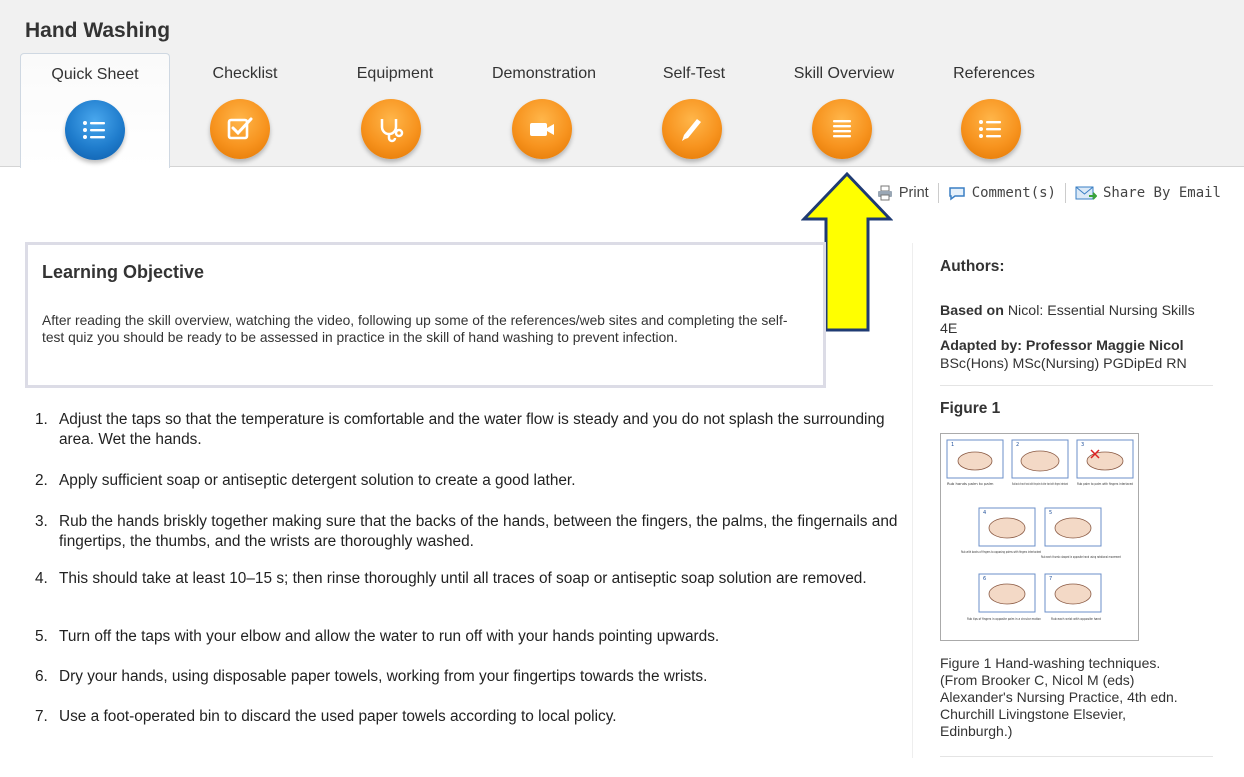 The image size is (1244, 777). What do you see at coordinates (1105, 483) in the screenshot?
I see `figure-panel-caption: Rub palm to palm with fingers interlaced` at bounding box center [1105, 483].